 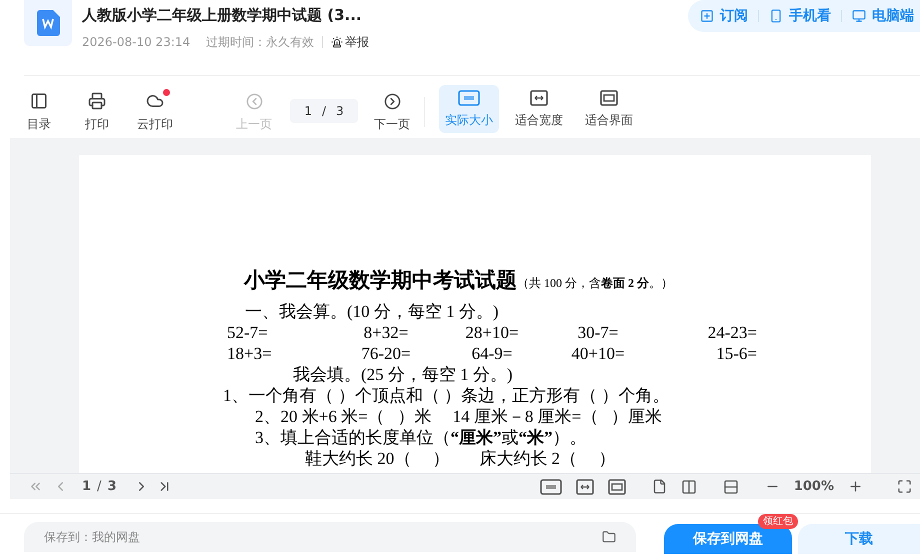 I want to click on folder-icon, so click(x=609, y=537).